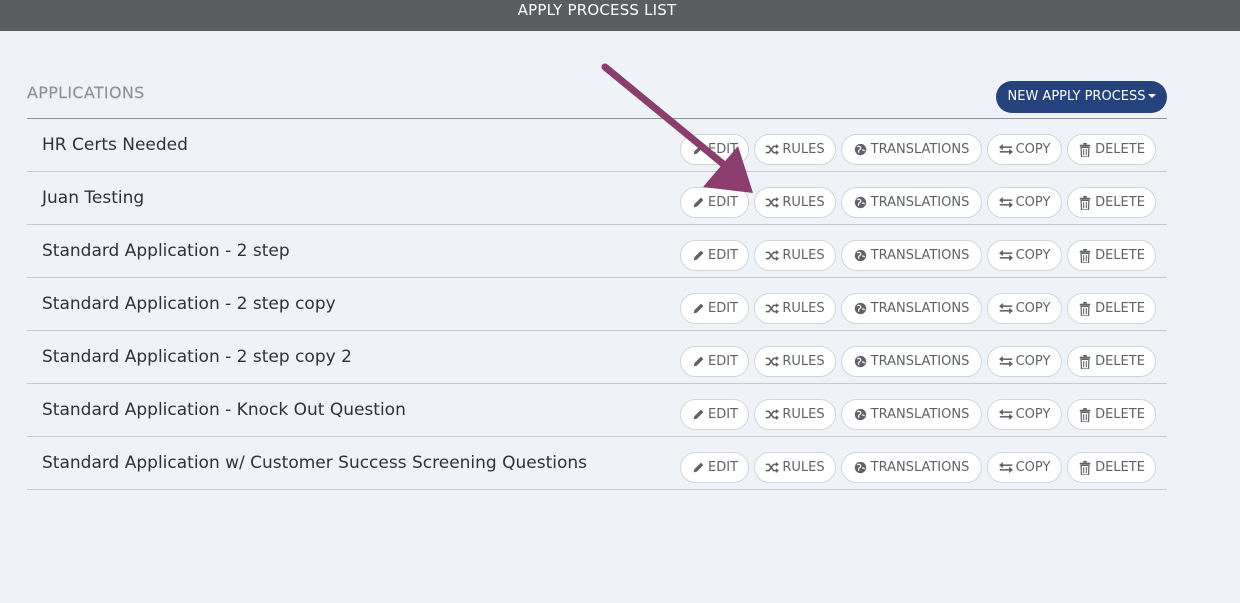 This screenshot has width=1240, height=603. I want to click on application-name: Standard Application - 2 step, so click(166, 251).